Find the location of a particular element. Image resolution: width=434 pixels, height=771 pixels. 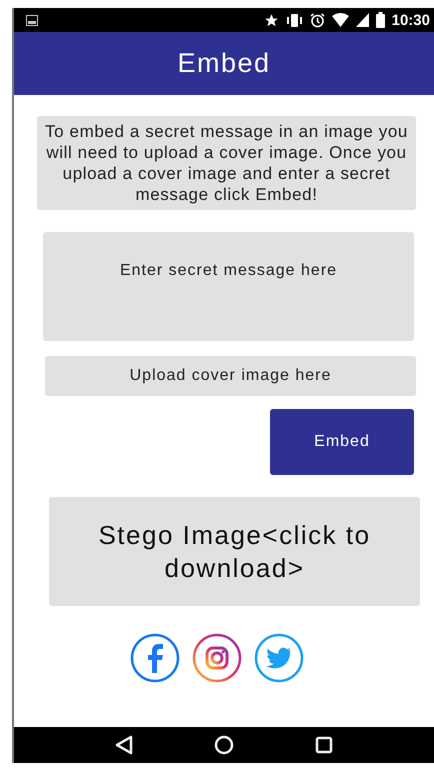

camera-icon is located at coordinates (217, 658).